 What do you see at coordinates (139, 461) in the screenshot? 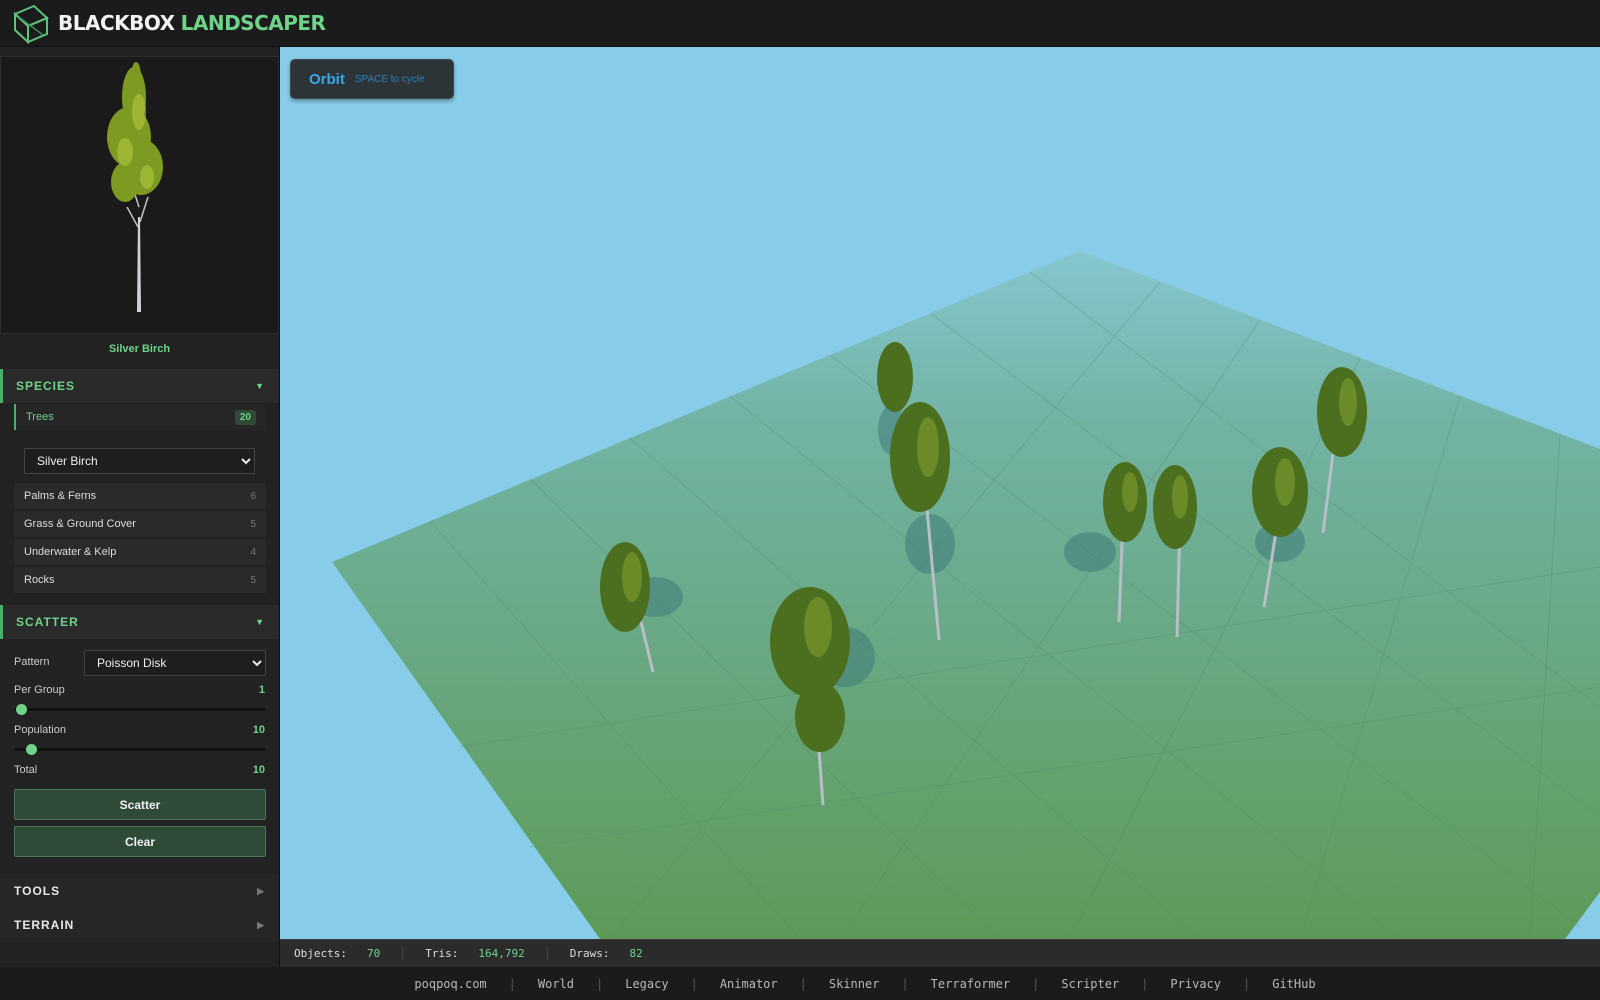
I see `species-select: Silver Birch` at bounding box center [139, 461].